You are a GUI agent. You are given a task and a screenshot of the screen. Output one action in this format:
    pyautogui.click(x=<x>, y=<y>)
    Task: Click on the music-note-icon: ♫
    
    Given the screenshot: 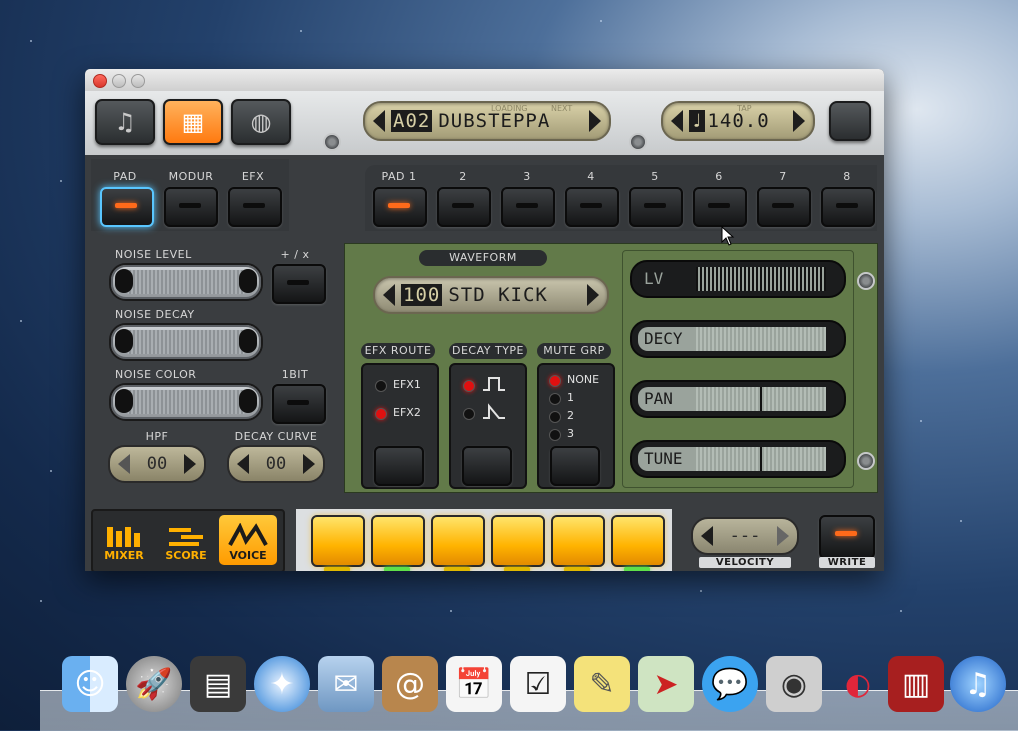 What is the action you would take?
    pyautogui.click(x=125, y=122)
    